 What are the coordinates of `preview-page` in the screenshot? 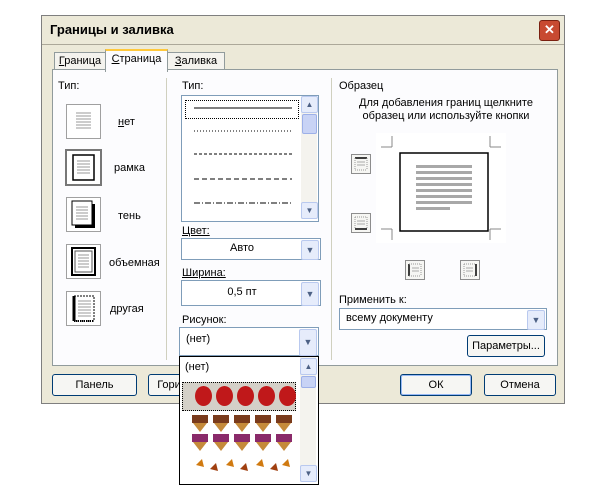 It's located at (441, 188).